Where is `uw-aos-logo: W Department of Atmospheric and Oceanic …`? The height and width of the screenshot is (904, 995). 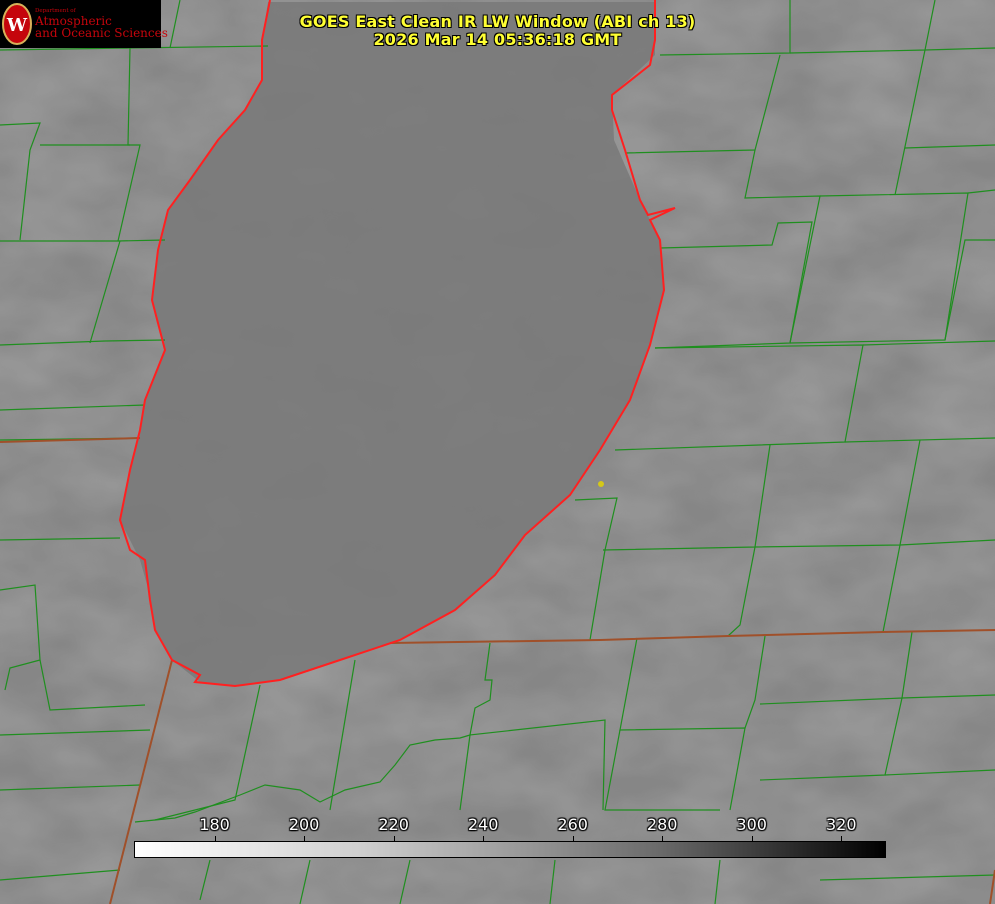
uw-aos-logo: W Department of Atmospheric and Oceanic … is located at coordinates (84, 24).